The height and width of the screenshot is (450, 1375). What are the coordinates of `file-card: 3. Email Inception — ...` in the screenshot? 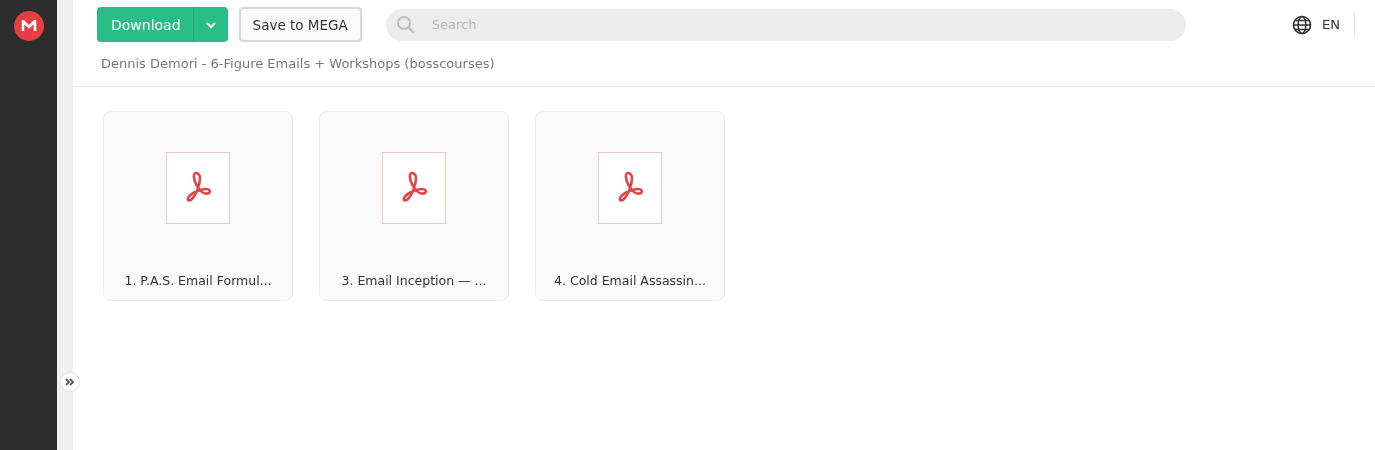 It's located at (414, 206).